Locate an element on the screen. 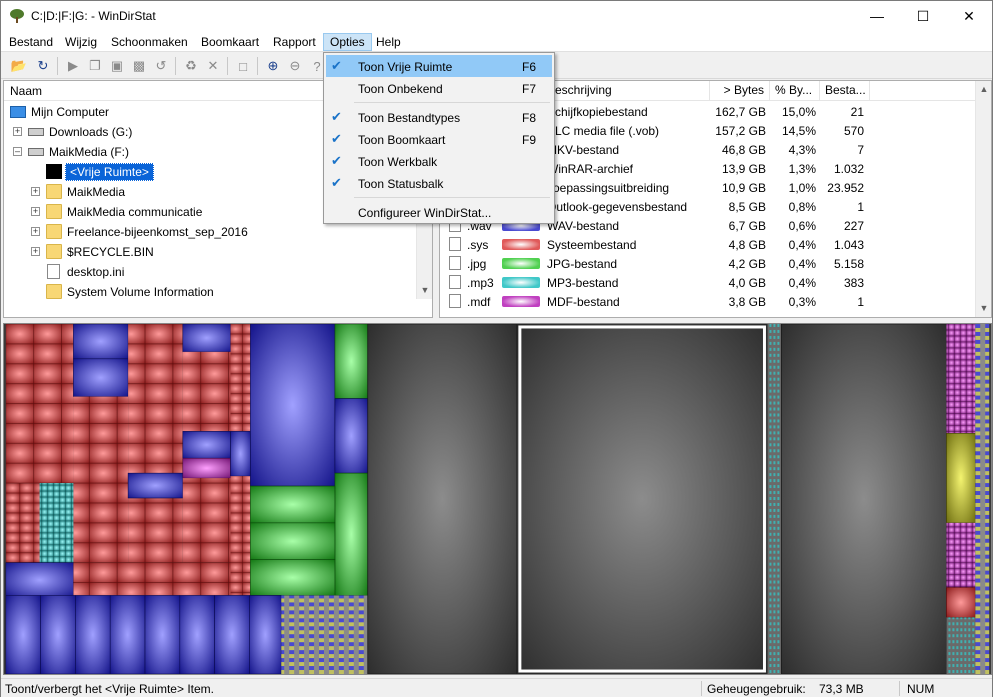  menu-help: Help is located at coordinates (388, 42).